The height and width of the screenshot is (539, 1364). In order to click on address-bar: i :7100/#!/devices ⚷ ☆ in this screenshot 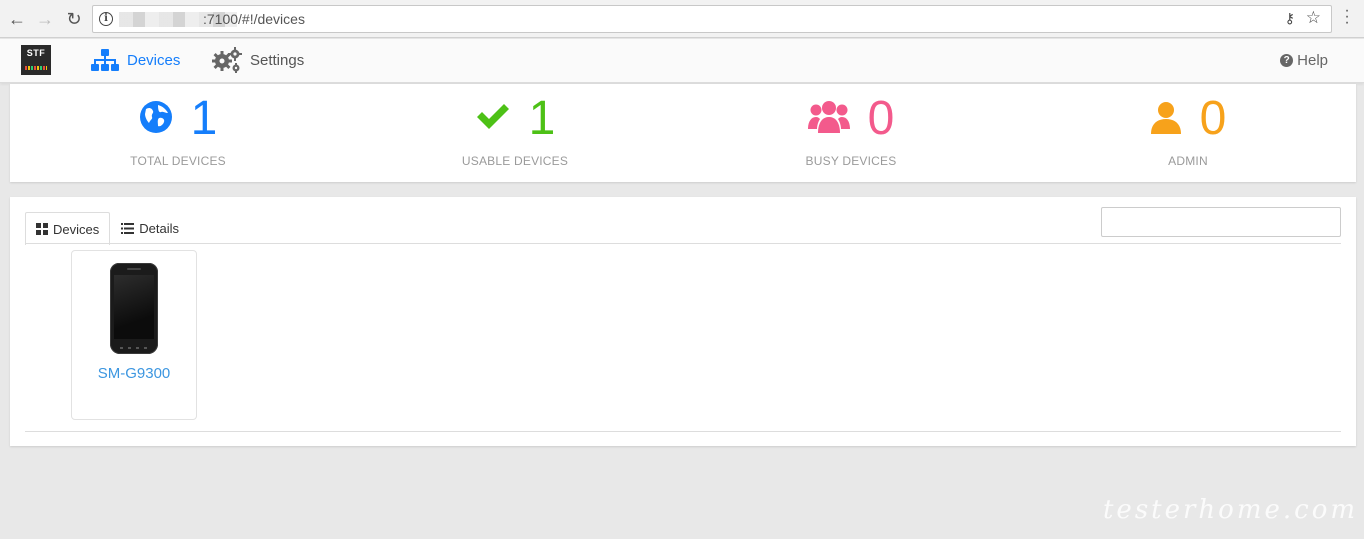, I will do `click(712, 19)`.